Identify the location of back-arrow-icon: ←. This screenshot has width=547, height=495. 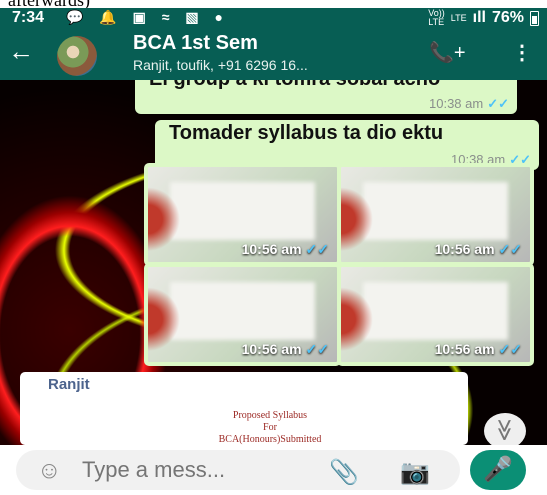
(21, 51).